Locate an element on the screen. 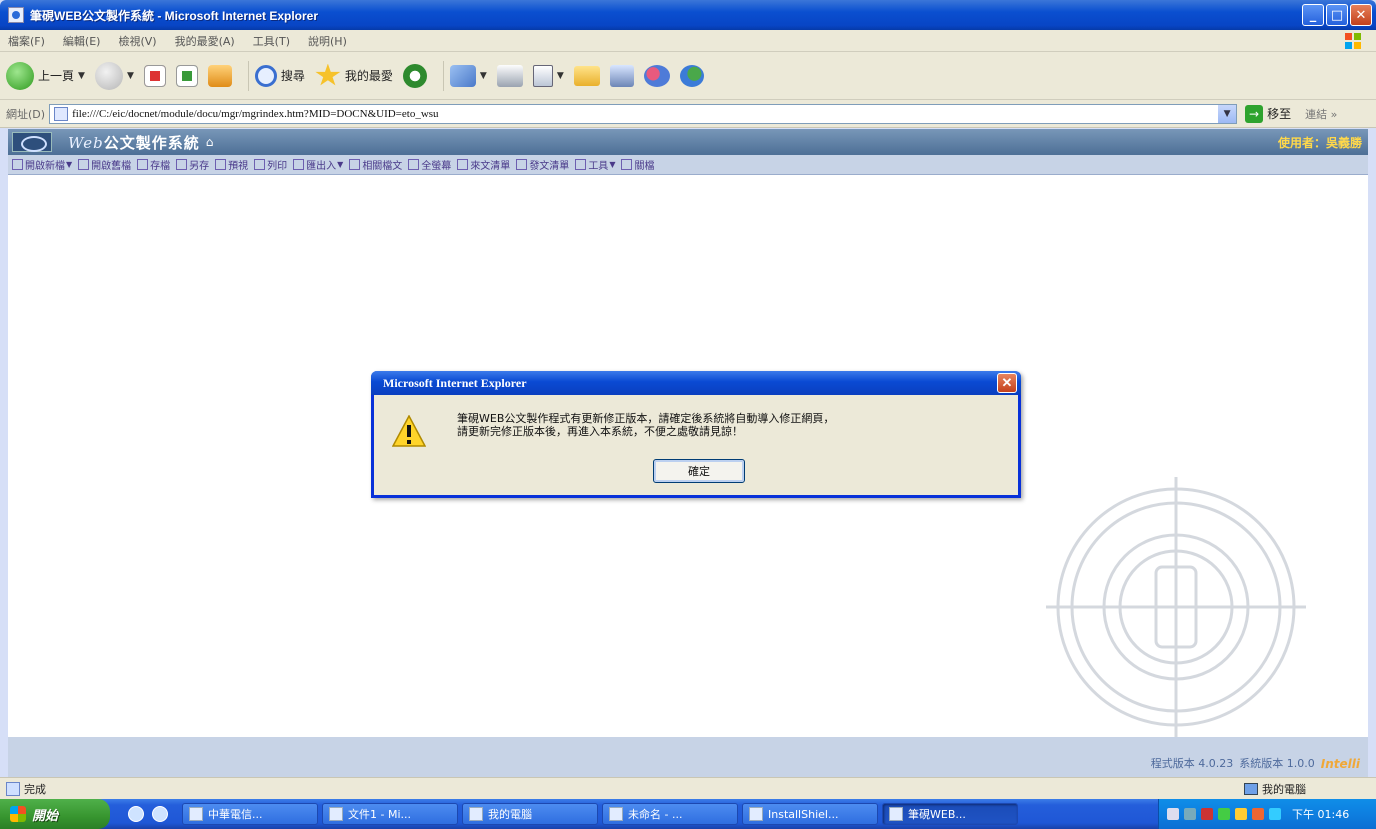 The height and width of the screenshot is (829, 1376). history-button is located at coordinates (414, 75).